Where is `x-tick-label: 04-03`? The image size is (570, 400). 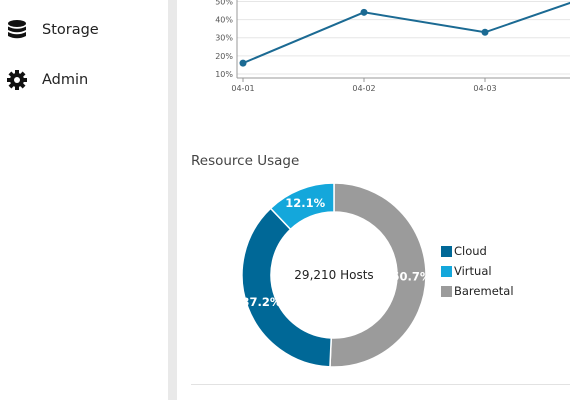 x-tick-label: 04-03 is located at coordinates (484, 88).